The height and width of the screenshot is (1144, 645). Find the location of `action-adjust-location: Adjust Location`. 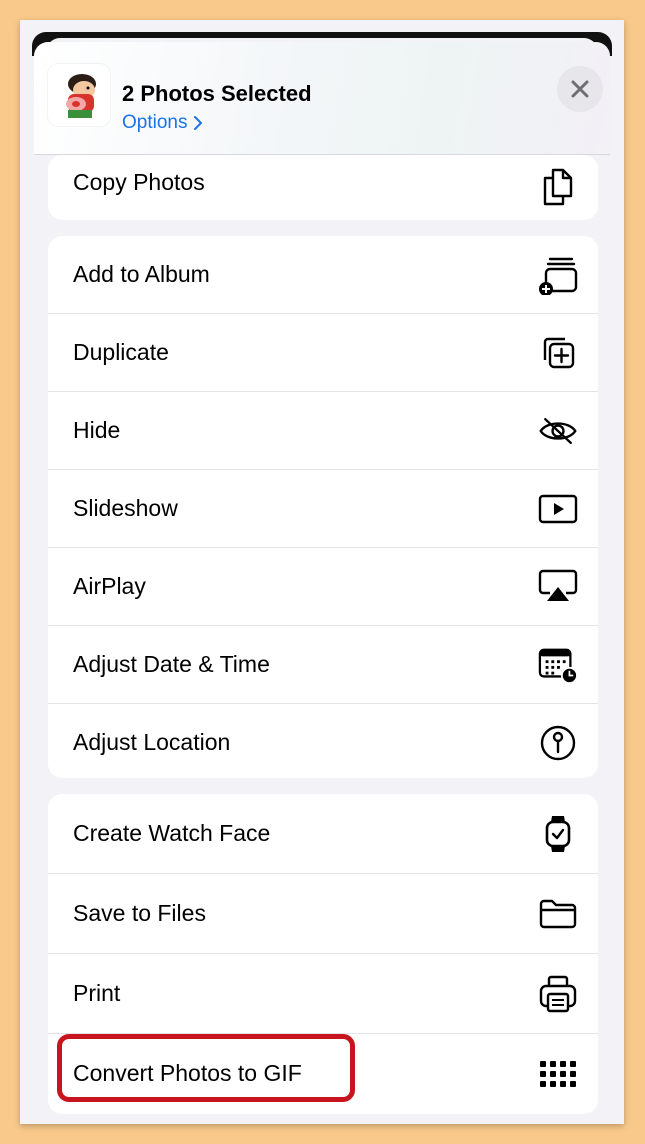

action-adjust-location: Adjust Location is located at coordinates (323, 741).